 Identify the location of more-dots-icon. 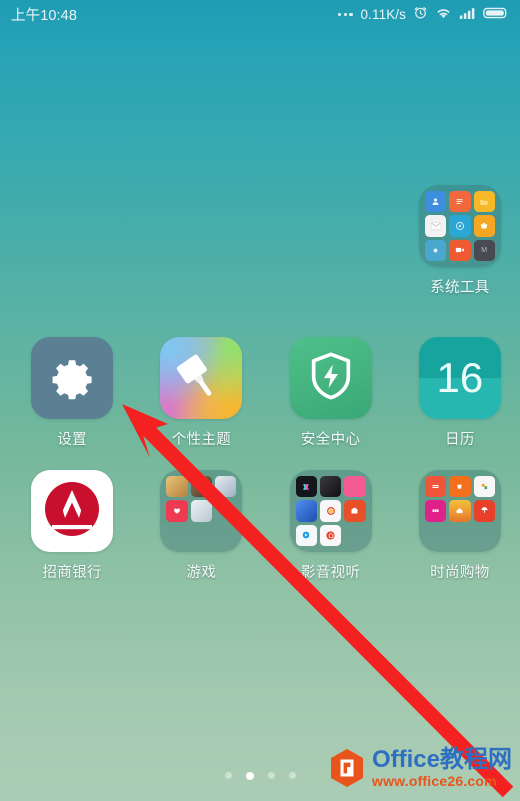
(345, 14).